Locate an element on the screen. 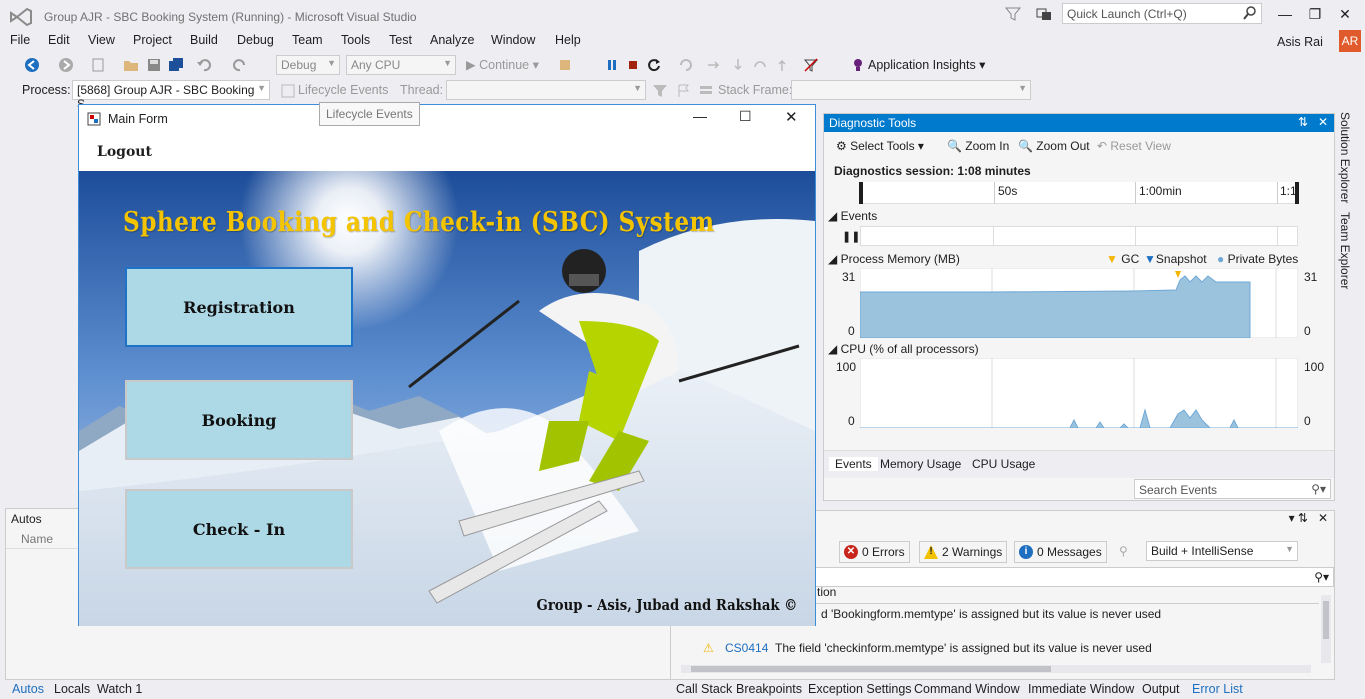 Image resolution: width=1365 pixels, height=699 pixels. tab-exception-settings: Exception Settings is located at coordinates (860, 689).